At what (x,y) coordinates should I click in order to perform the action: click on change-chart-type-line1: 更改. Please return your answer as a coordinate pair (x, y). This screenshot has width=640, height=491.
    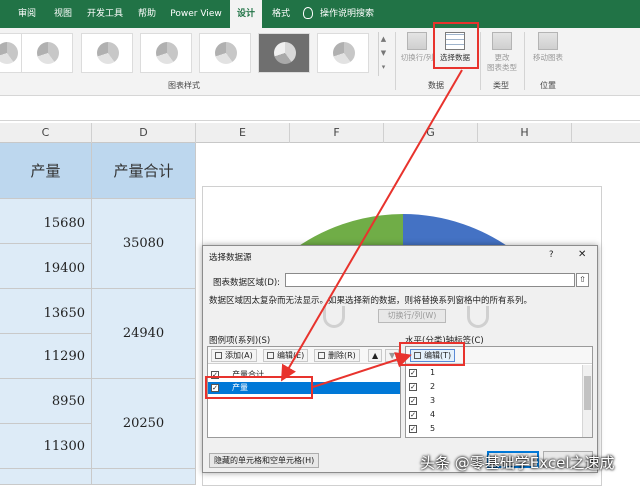
    Looking at the image, I should click on (502, 57).